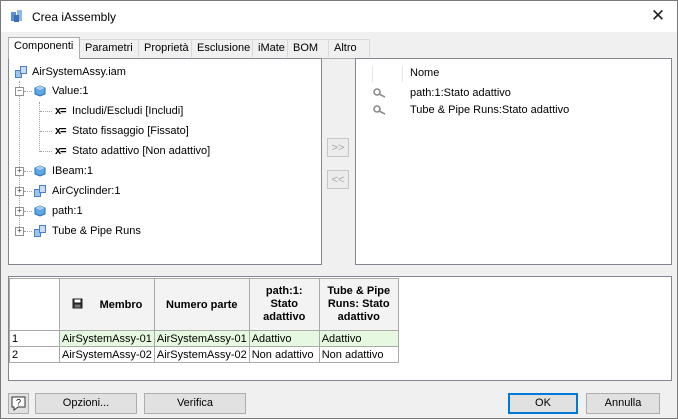 This screenshot has width=678, height=419. Describe the element at coordinates (74, 17) in the screenshot. I see `window-title: Crea iAssembly` at that location.